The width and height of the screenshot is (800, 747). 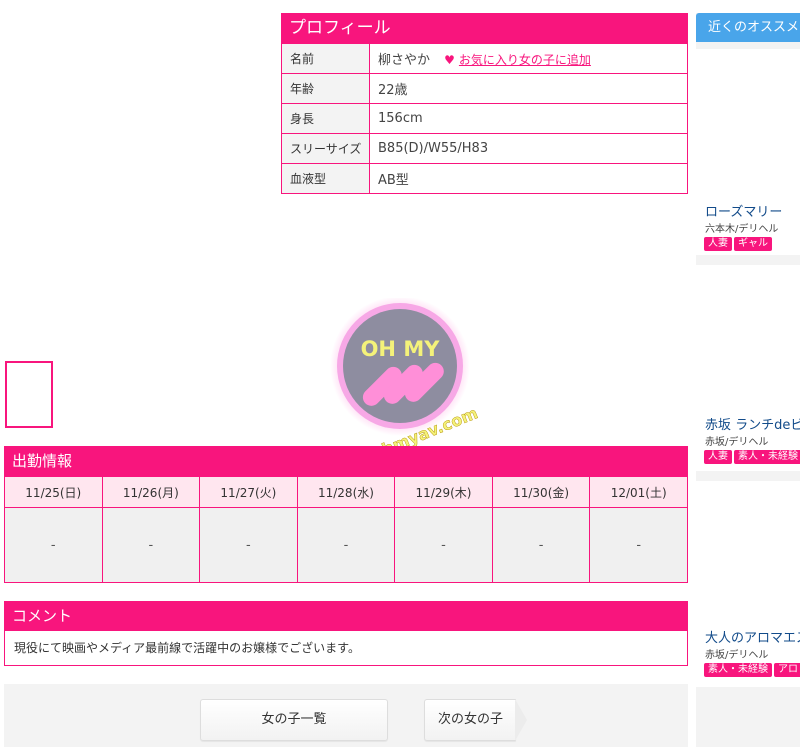 I want to click on profile-label: 血液型, so click(x=325, y=178).